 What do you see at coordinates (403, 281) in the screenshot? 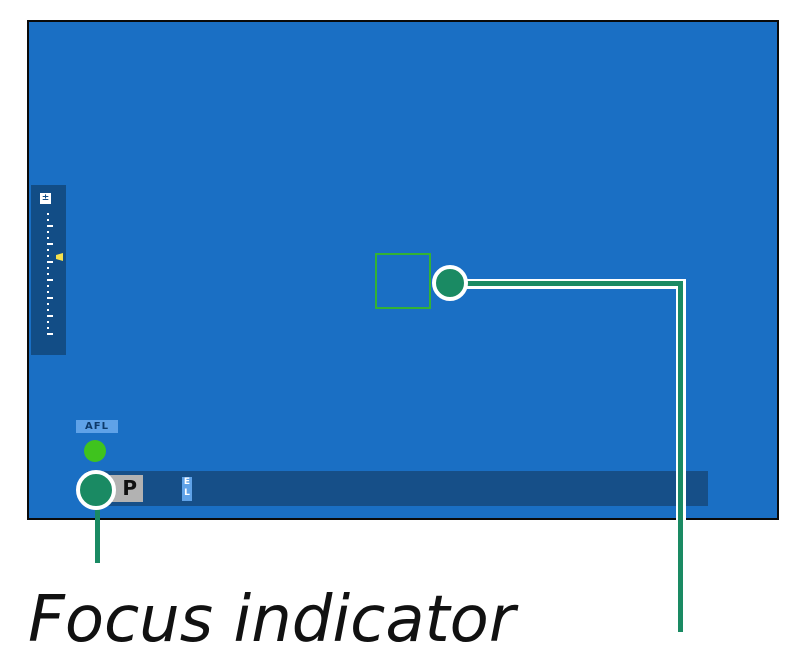
I see `focus-frame` at bounding box center [403, 281].